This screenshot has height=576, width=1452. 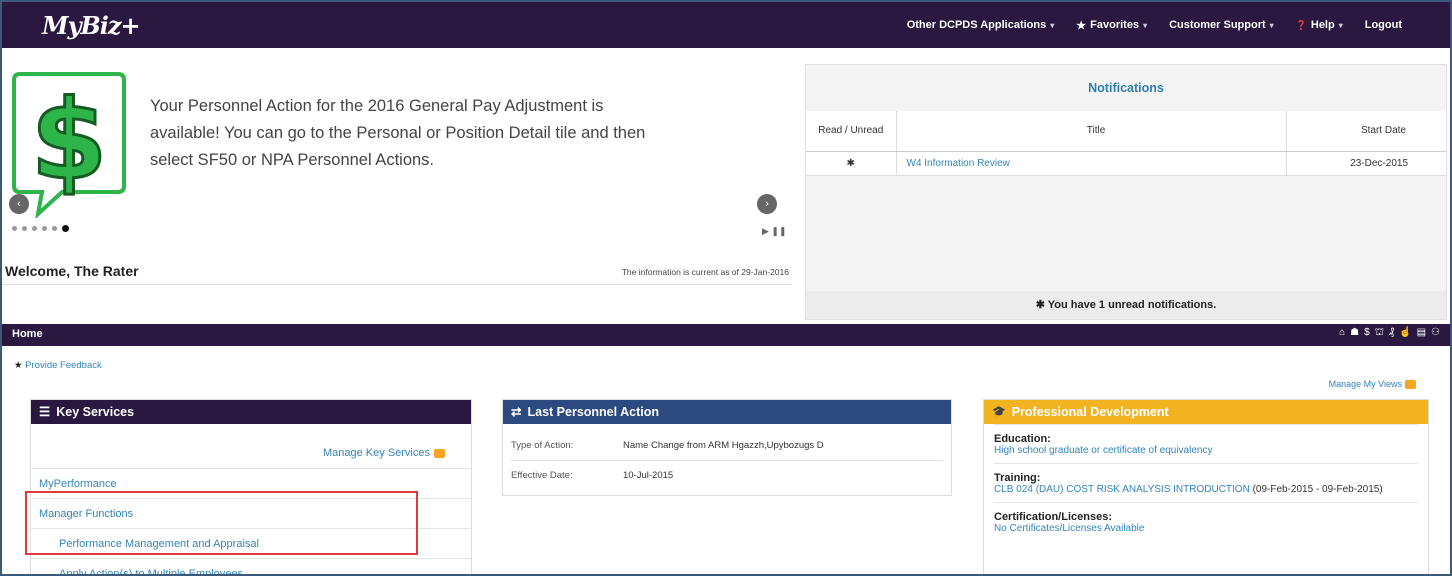 I want to click on type-of-action-label: Type of Action:, so click(x=542, y=445).